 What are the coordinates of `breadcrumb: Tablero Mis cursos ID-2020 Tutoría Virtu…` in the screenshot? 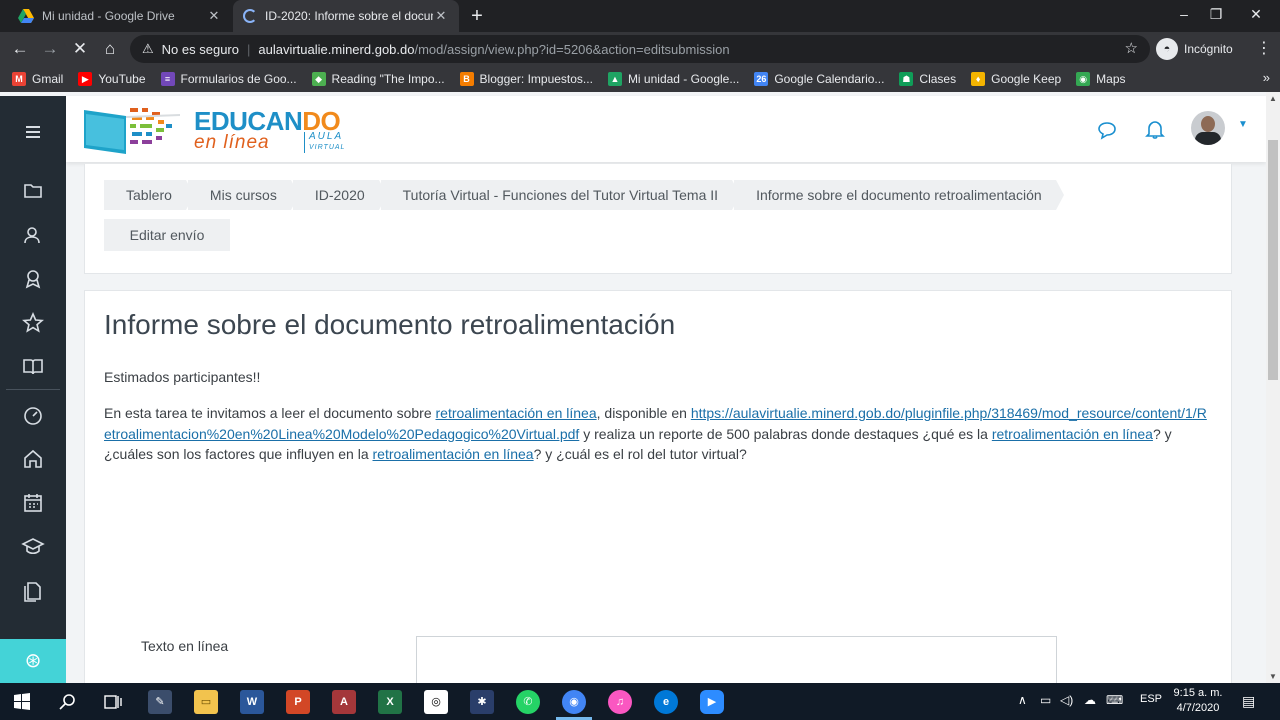 It's located at (584, 195).